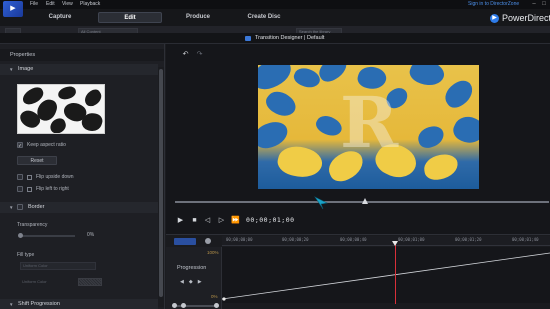 This screenshot has width=550, height=309. Describe the element at coordinates (91, 235) in the screenshot. I see `transparency-value: 0%` at that location.